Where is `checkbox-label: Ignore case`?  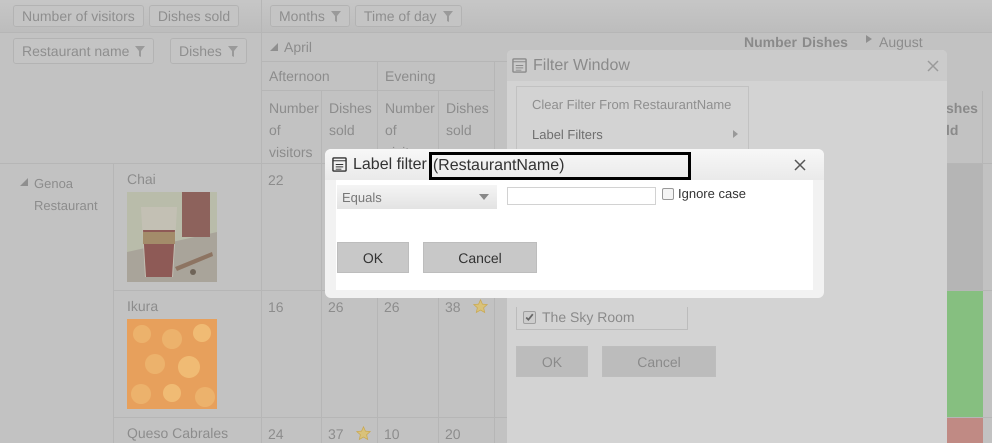
checkbox-label: Ignore case is located at coordinates (712, 193).